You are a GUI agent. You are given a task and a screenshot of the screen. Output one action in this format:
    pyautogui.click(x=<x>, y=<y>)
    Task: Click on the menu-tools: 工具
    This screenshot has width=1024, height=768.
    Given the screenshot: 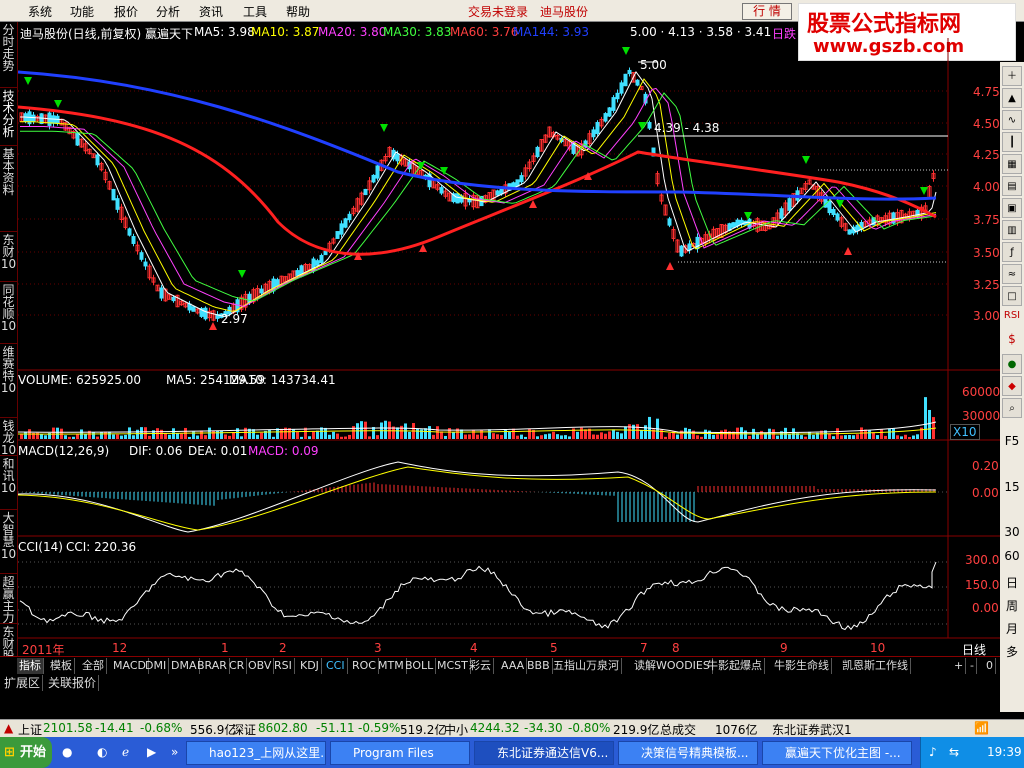 What is the action you would take?
    pyautogui.click(x=255, y=11)
    